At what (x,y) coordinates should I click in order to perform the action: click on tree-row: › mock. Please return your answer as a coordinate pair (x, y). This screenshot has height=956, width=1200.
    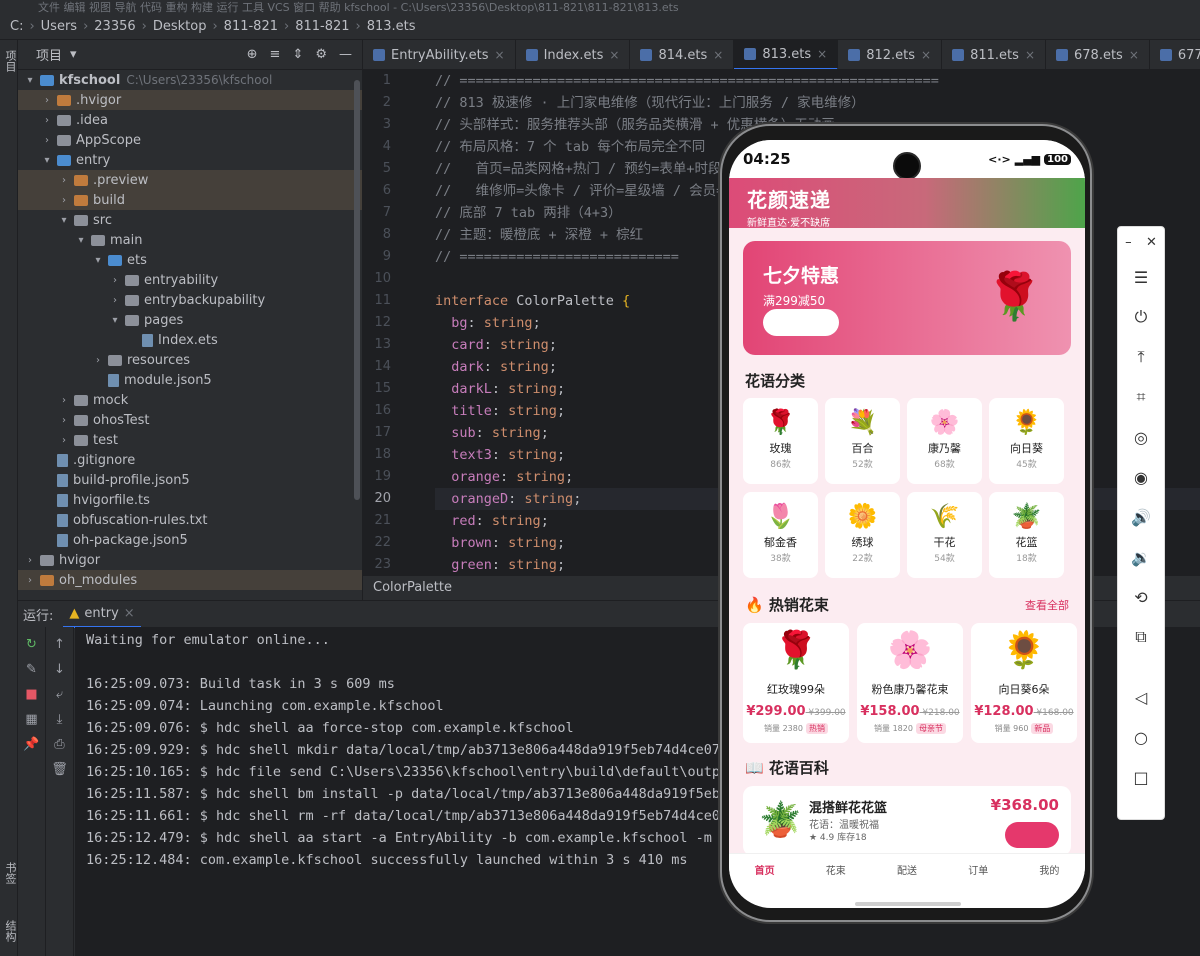
    Looking at the image, I should click on (190, 400).